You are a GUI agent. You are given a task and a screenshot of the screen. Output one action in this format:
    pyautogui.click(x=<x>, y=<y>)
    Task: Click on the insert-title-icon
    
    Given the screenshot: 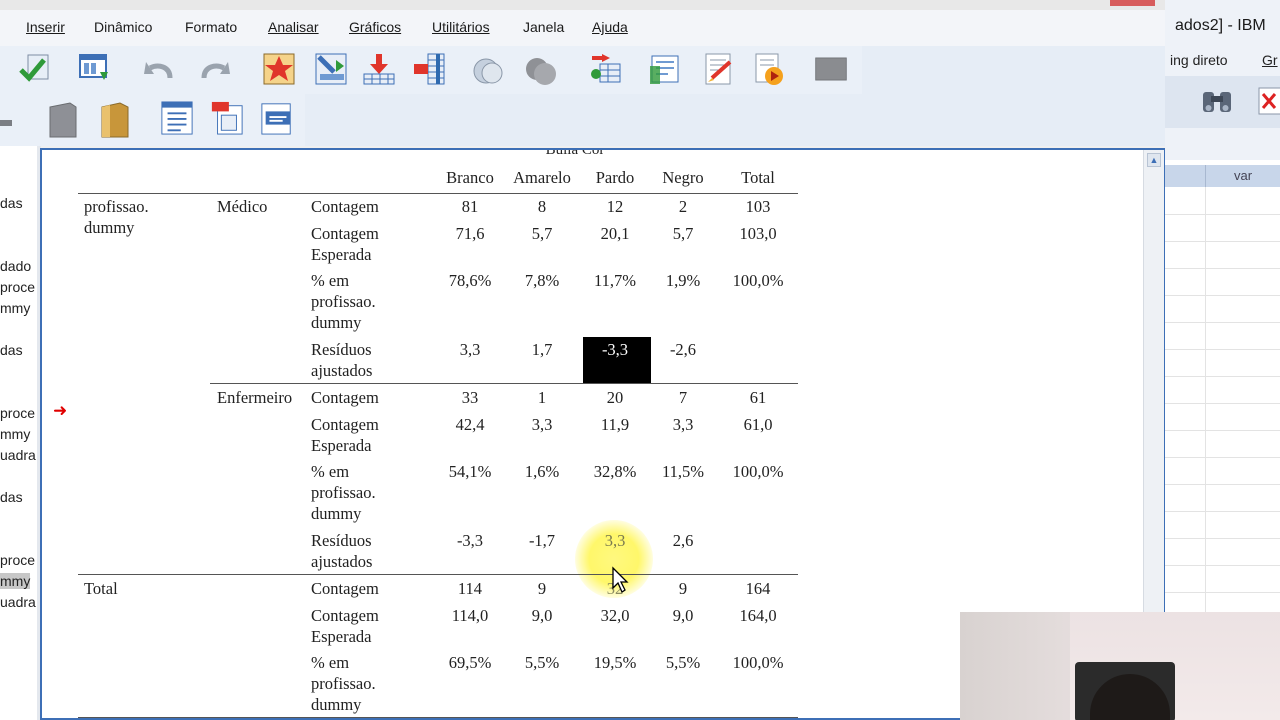 What is the action you would take?
    pyautogui.click(x=227, y=118)
    